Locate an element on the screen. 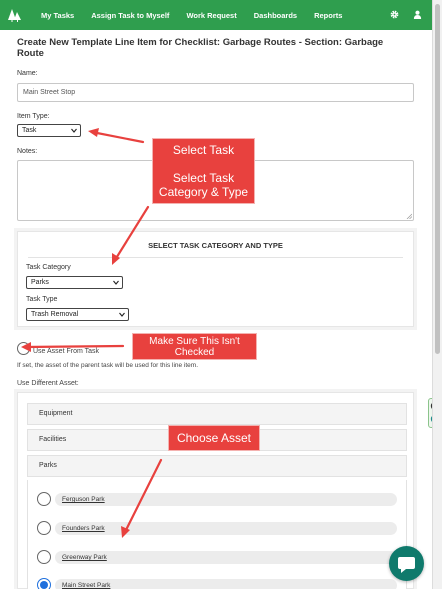 The width and height of the screenshot is (442, 589). name-label: Name: is located at coordinates (27, 73).